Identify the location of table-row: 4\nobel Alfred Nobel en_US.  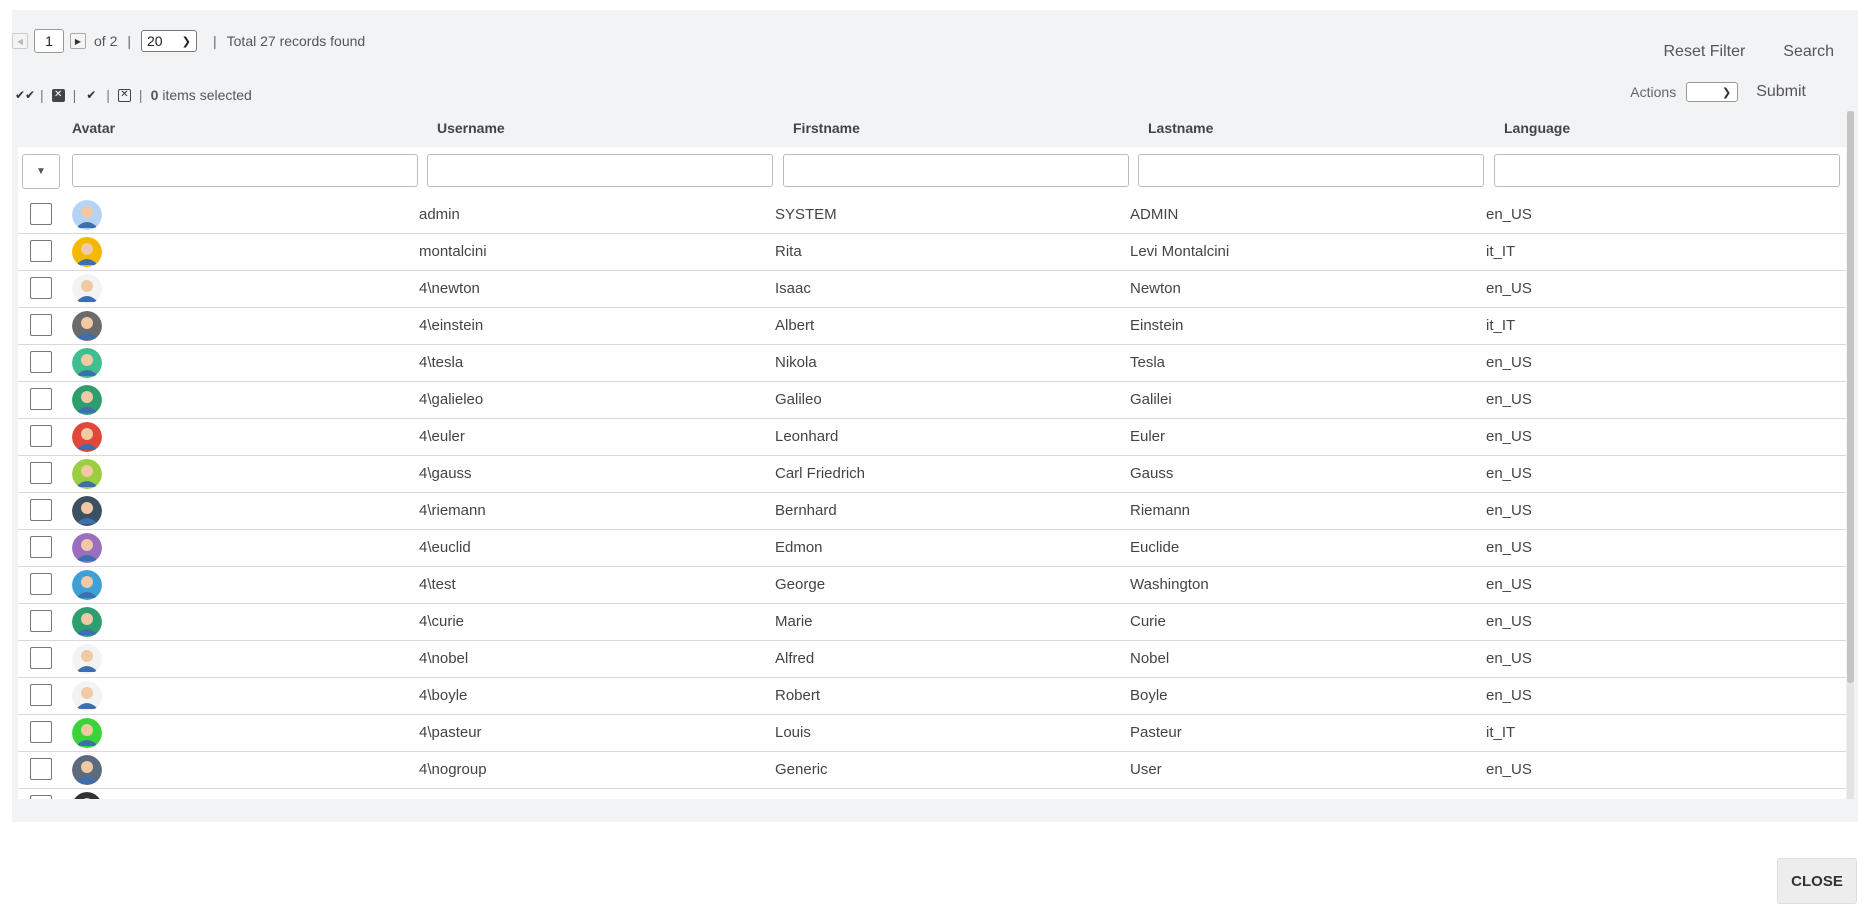
(932, 659).